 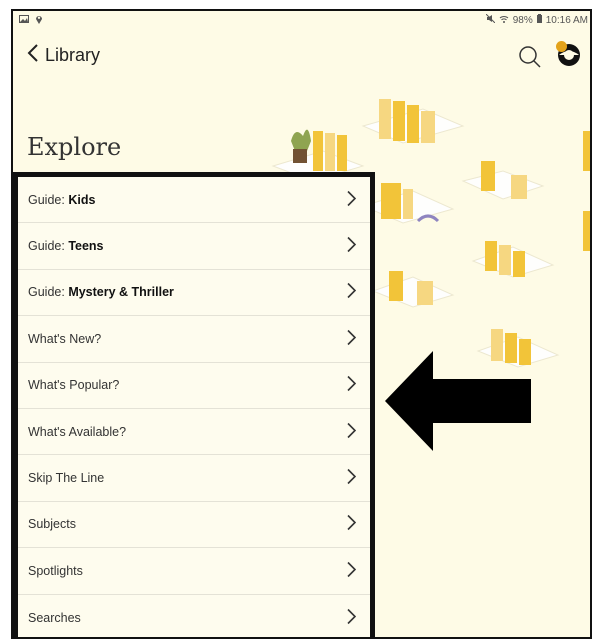 What do you see at coordinates (73, 55) in the screenshot?
I see `back-label: Library` at bounding box center [73, 55].